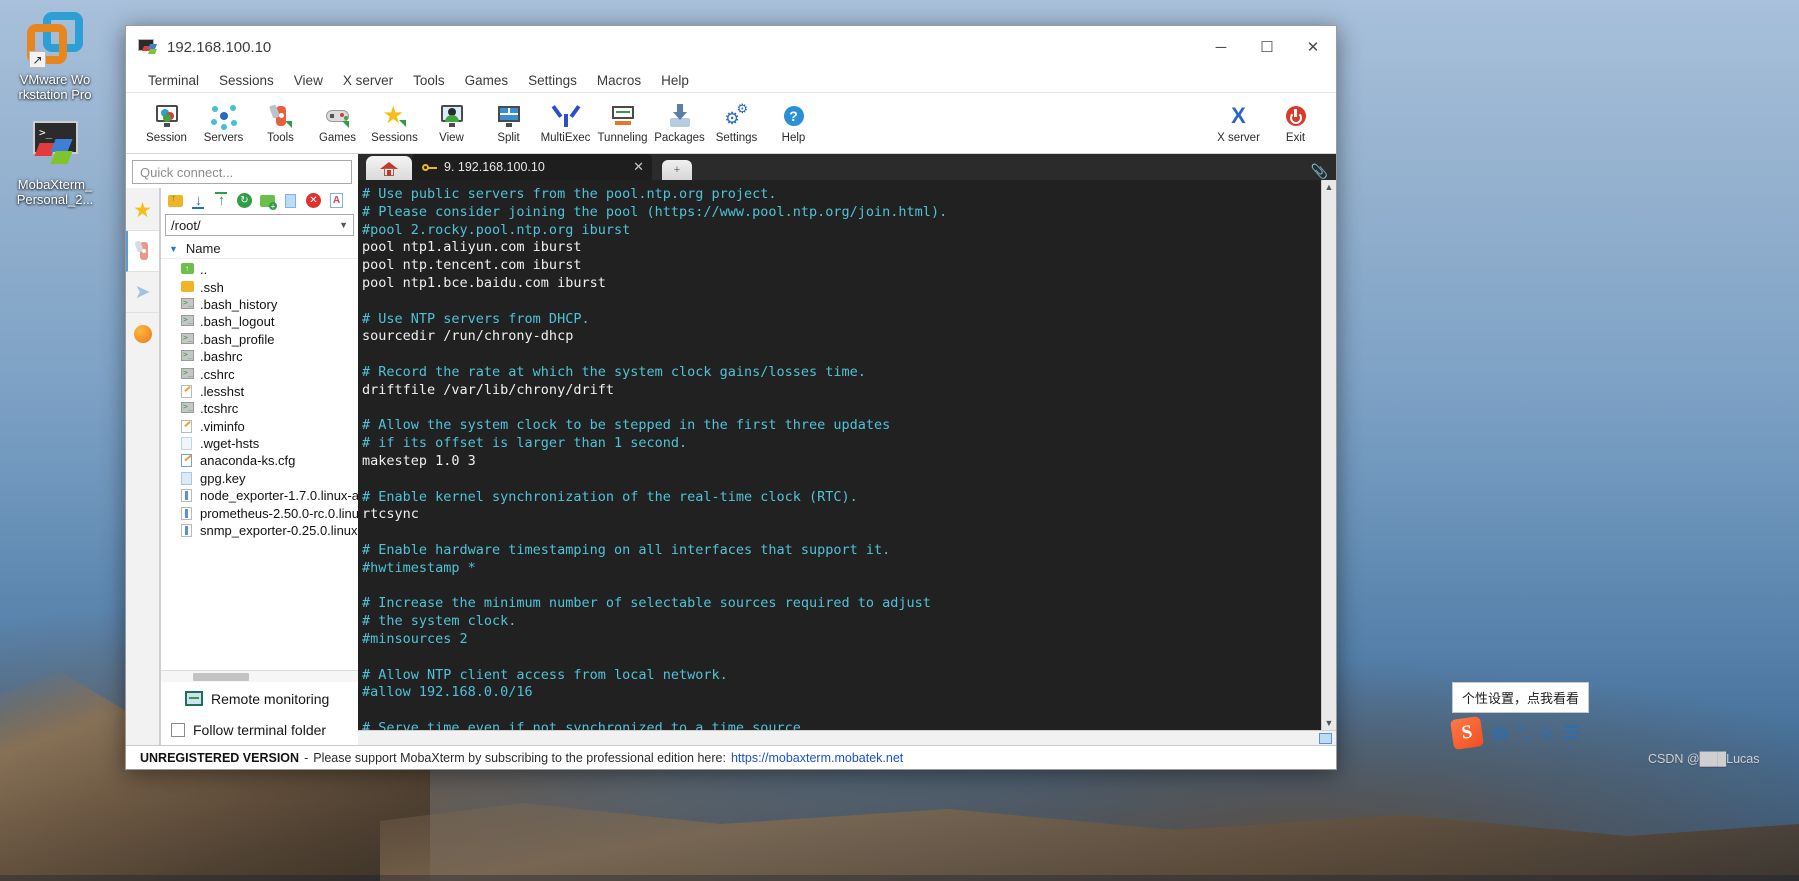 Image resolution: width=1799 pixels, height=881 pixels. Describe the element at coordinates (1523, 733) in the screenshot. I see `ime-punctuation-button: °,` at that location.